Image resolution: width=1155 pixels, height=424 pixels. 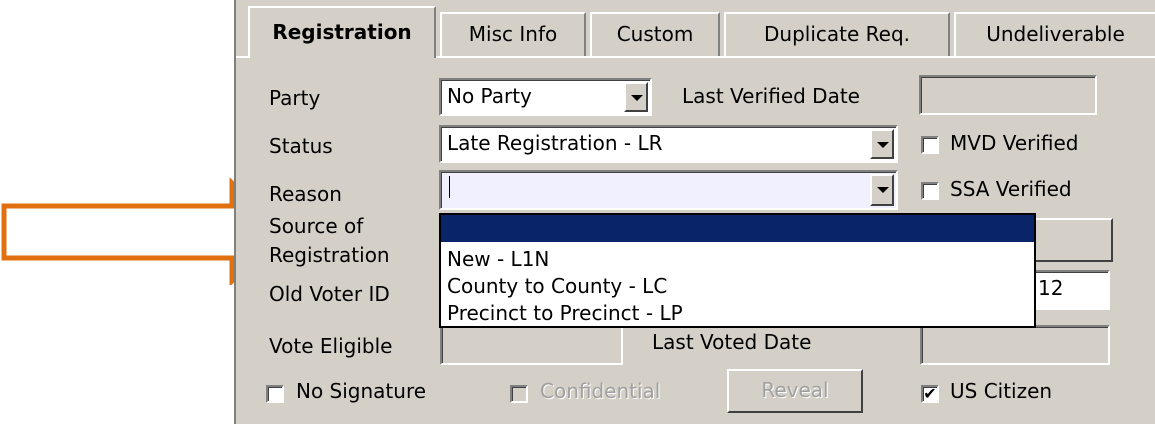 What do you see at coordinates (1008, 95) in the screenshot?
I see `last-verified-date-field` at bounding box center [1008, 95].